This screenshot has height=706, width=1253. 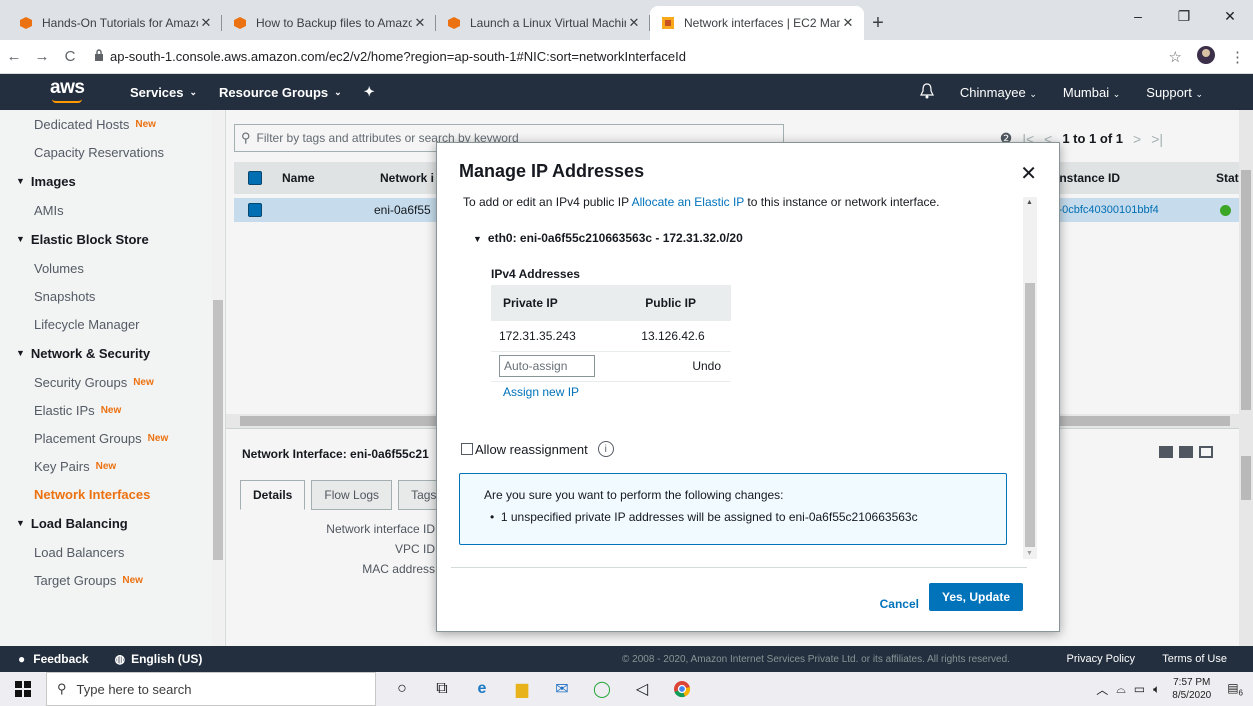 What do you see at coordinates (1101, 659) in the screenshot?
I see `privacy-policy-link: Privacy Policy` at bounding box center [1101, 659].